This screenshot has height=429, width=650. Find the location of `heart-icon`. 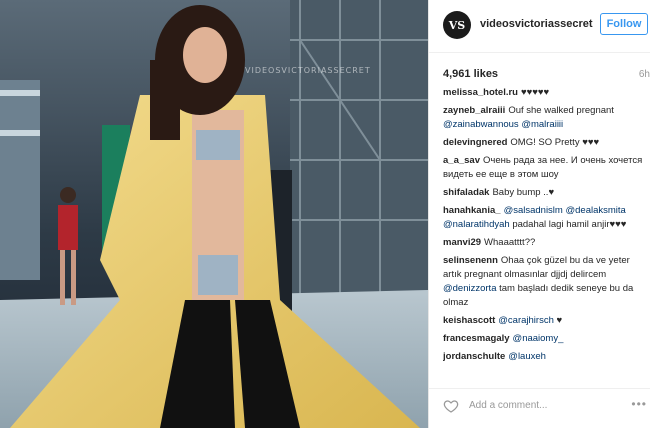

heart-icon is located at coordinates (451, 406).